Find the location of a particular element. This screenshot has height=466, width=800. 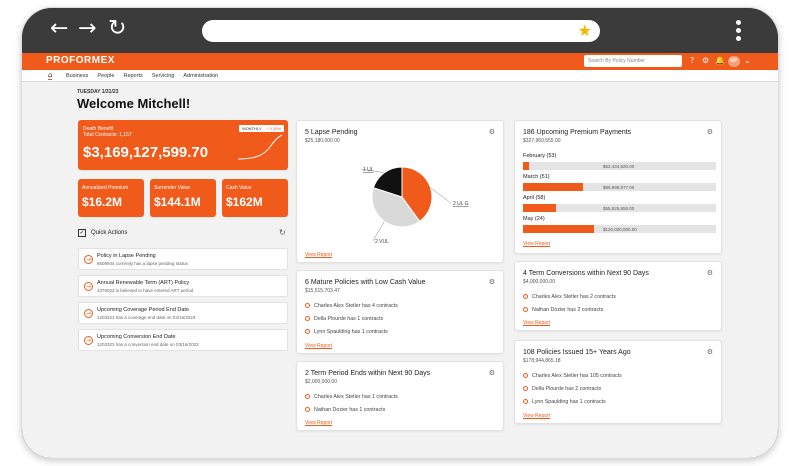

page-title: Welcome Mitchell! is located at coordinates (134, 103).